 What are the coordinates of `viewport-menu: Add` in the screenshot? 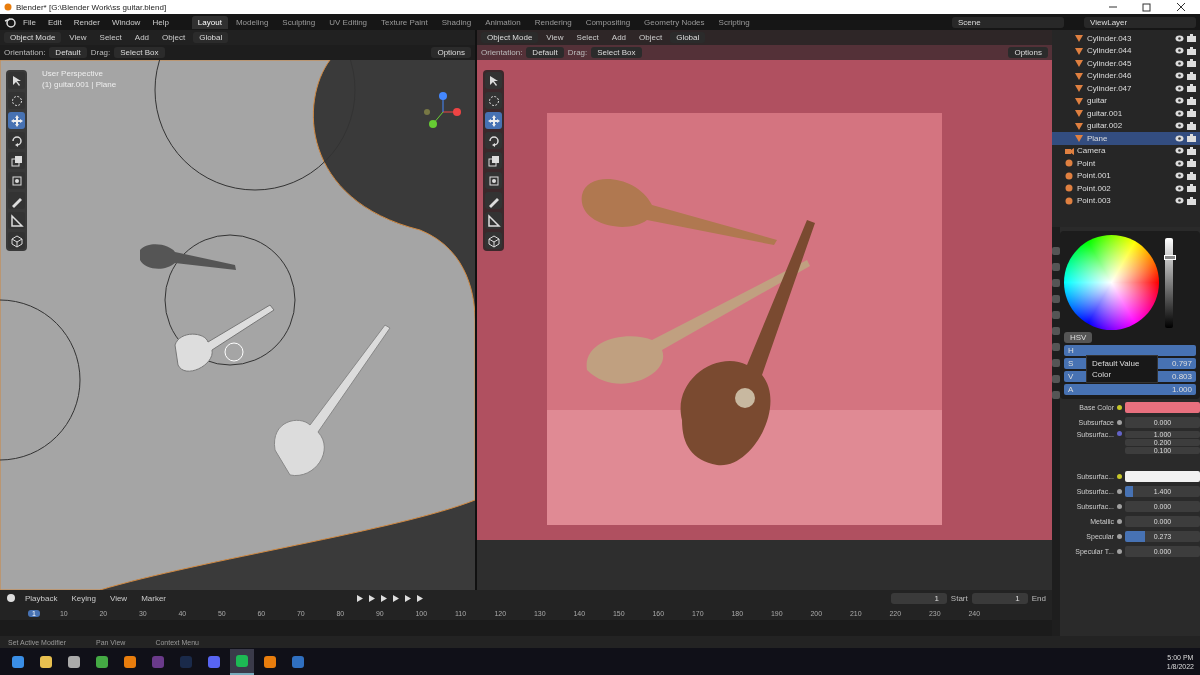 It's located at (619, 37).